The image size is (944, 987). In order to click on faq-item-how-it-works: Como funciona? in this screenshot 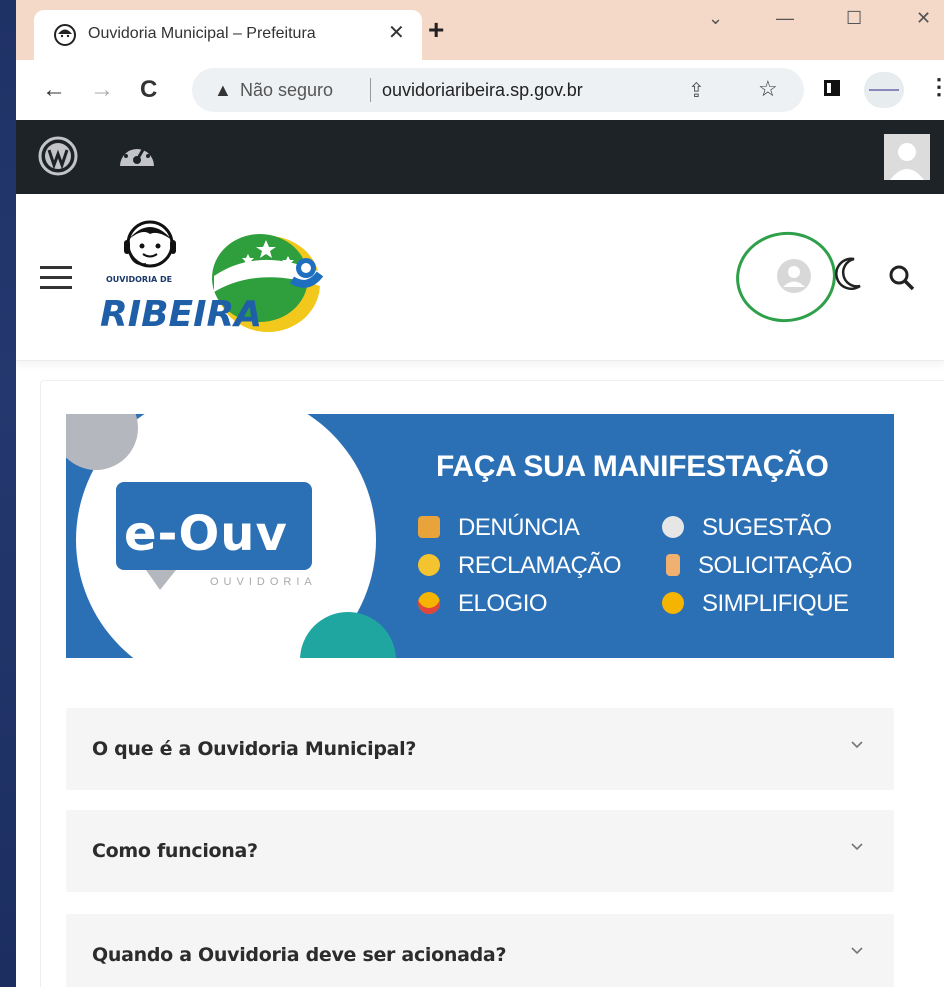, I will do `click(480, 851)`.